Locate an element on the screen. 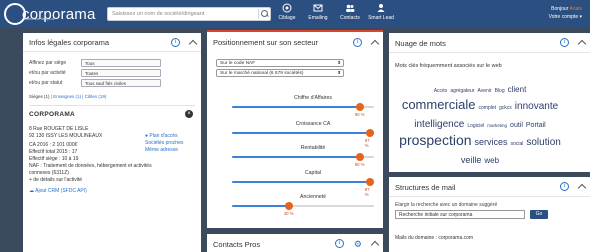  contacts-icon is located at coordinates (350, 8).